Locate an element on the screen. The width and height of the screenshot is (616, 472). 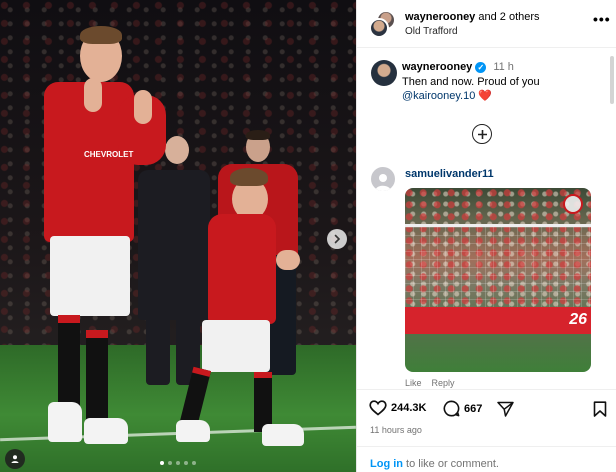
media-board-text: 26 is located at coordinates (578, 319).